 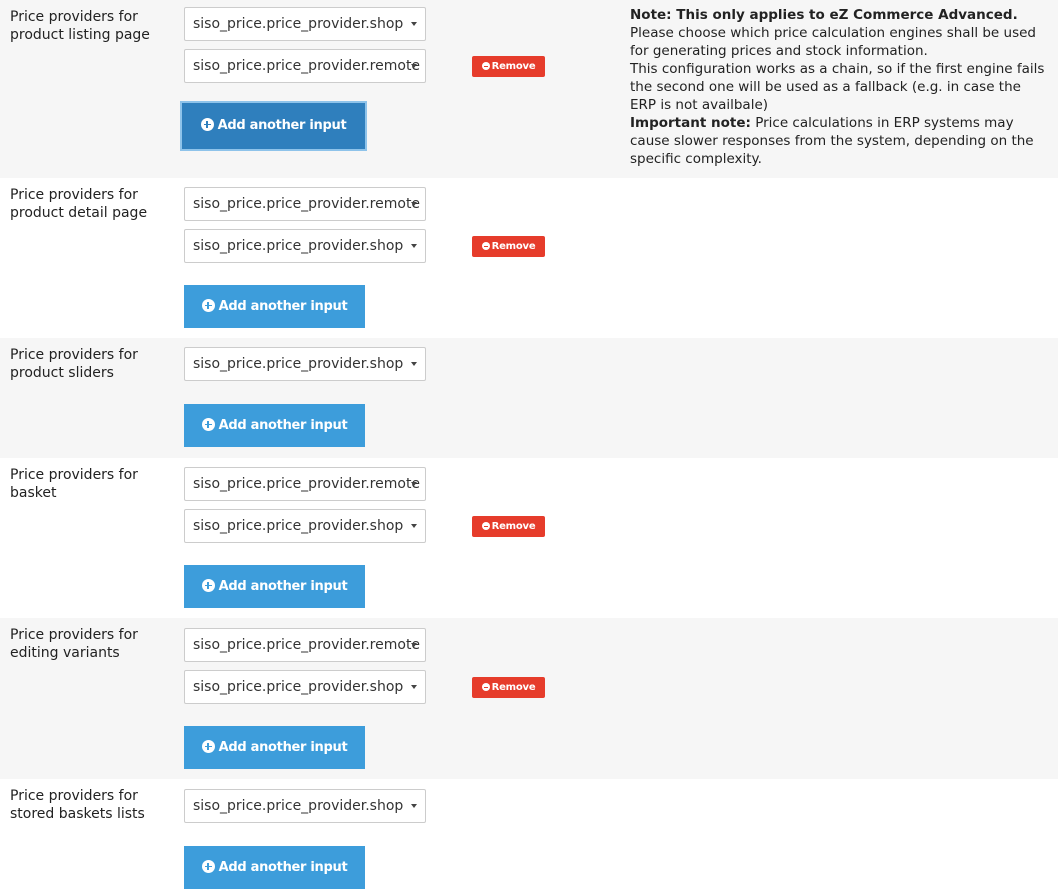 I want to click on section-label: Price providers for stored baskets lists, so click(x=77, y=805).